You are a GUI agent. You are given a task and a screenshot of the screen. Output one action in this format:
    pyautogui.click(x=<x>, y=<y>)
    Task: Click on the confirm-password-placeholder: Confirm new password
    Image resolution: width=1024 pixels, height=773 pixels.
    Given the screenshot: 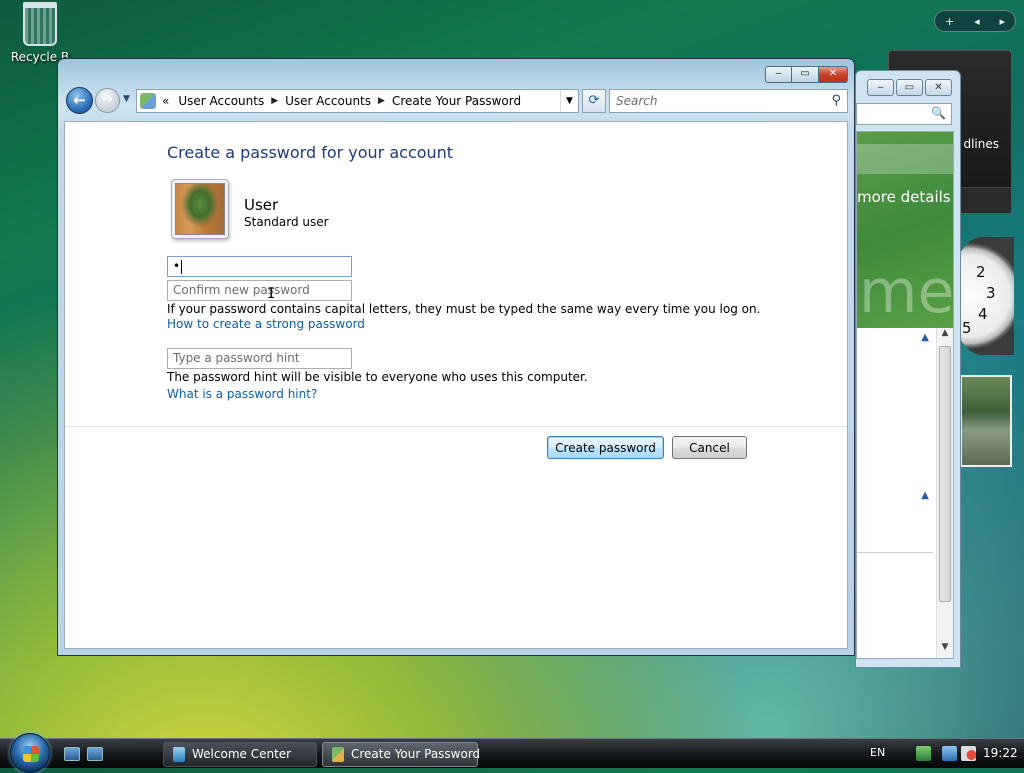 What is the action you would take?
    pyautogui.click(x=241, y=290)
    